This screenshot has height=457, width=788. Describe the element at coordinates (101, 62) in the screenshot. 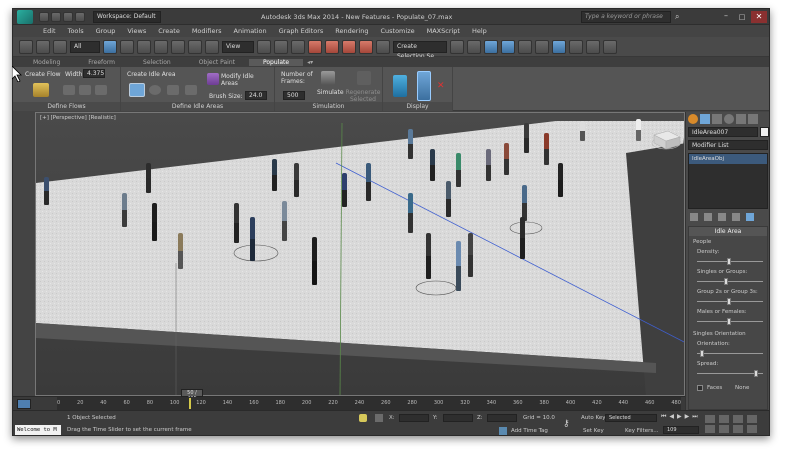

I see `tab-freeform: Freeform` at that location.